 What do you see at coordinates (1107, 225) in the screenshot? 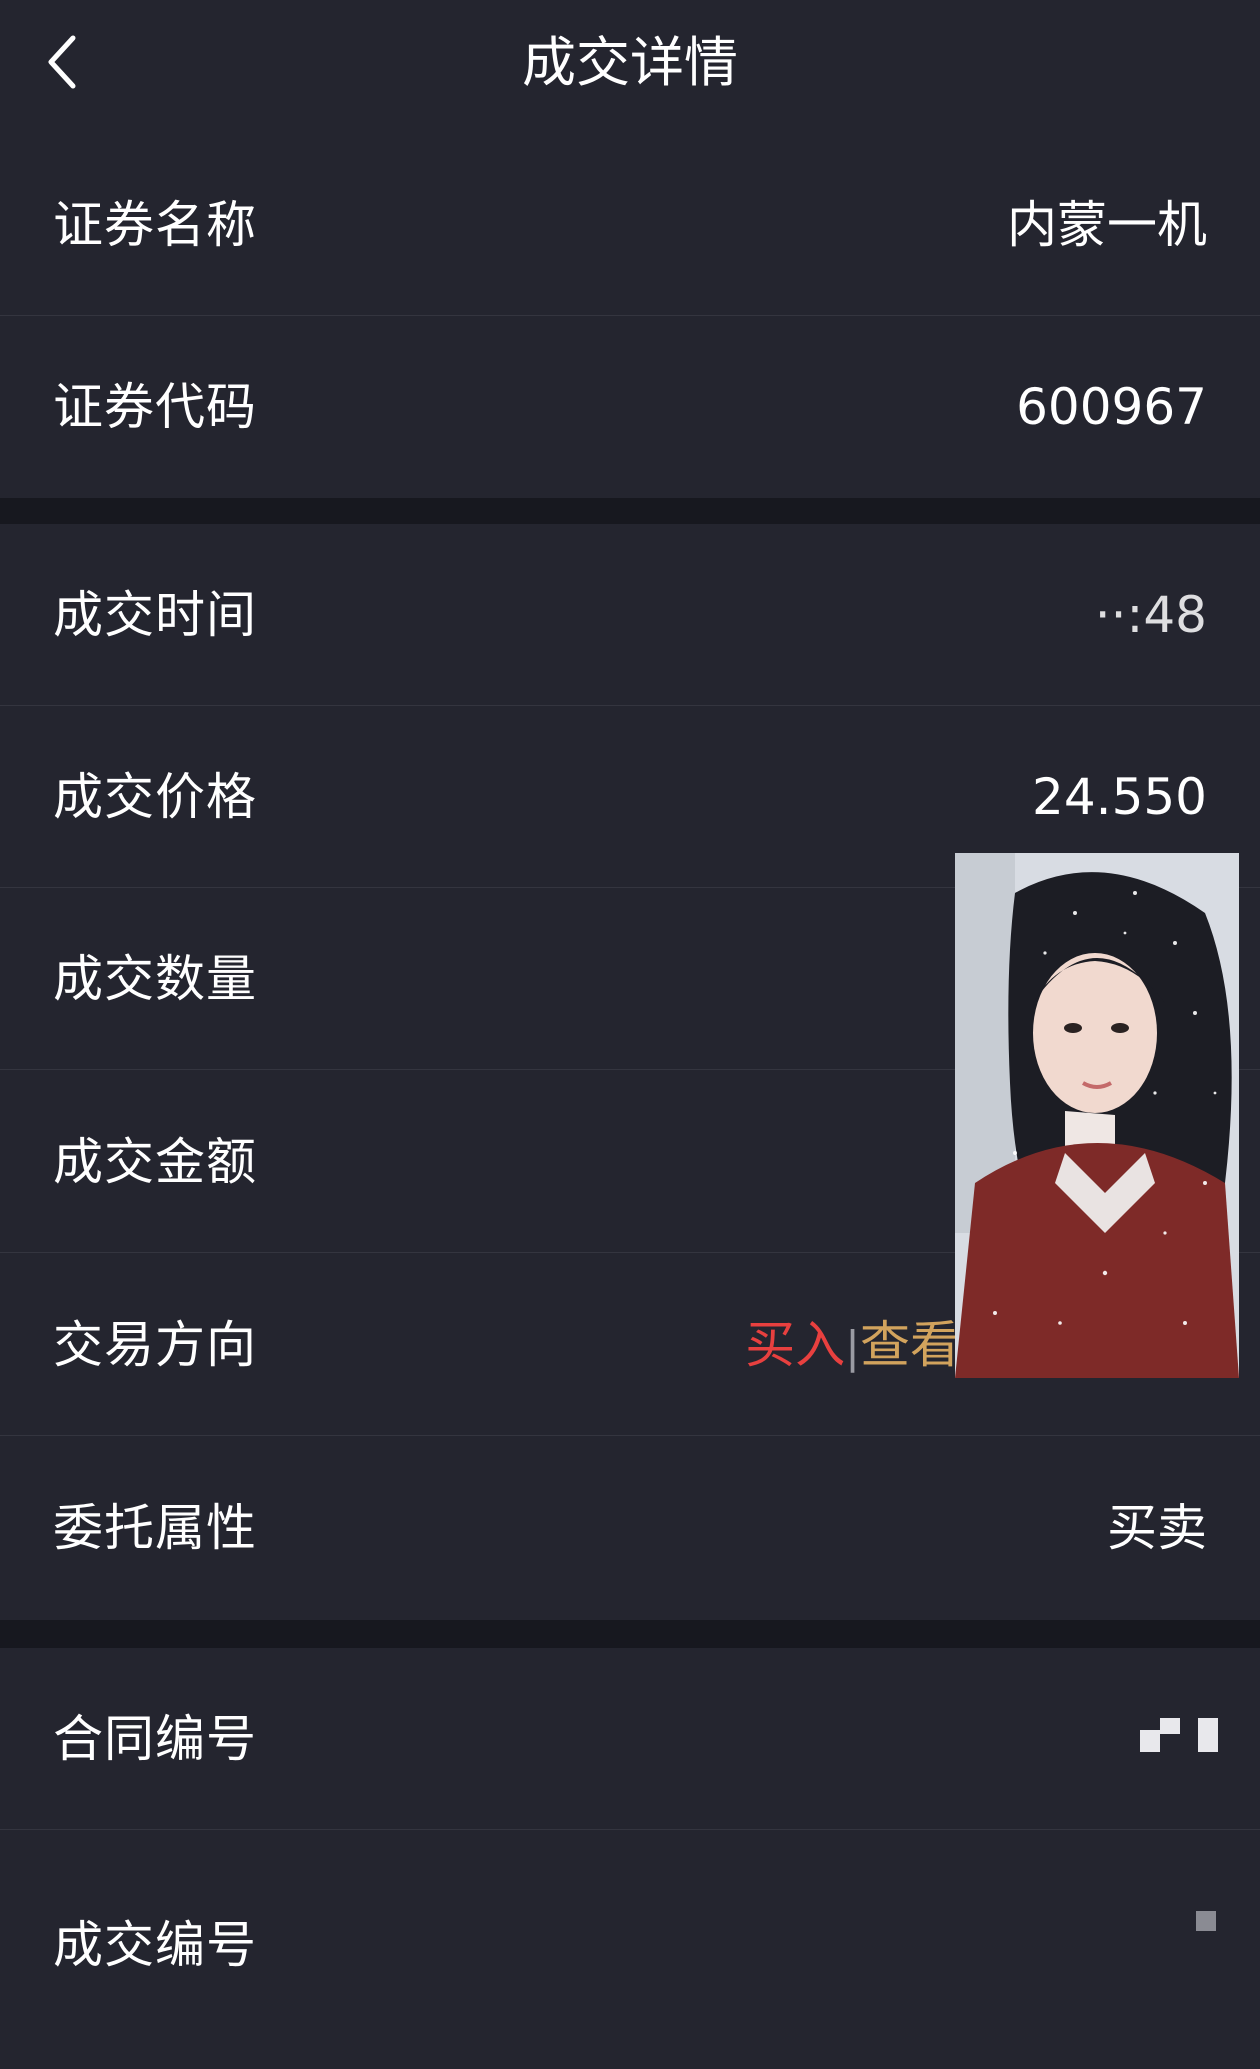
I see `security-name-value: 内蒙一机` at bounding box center [1107, 225].